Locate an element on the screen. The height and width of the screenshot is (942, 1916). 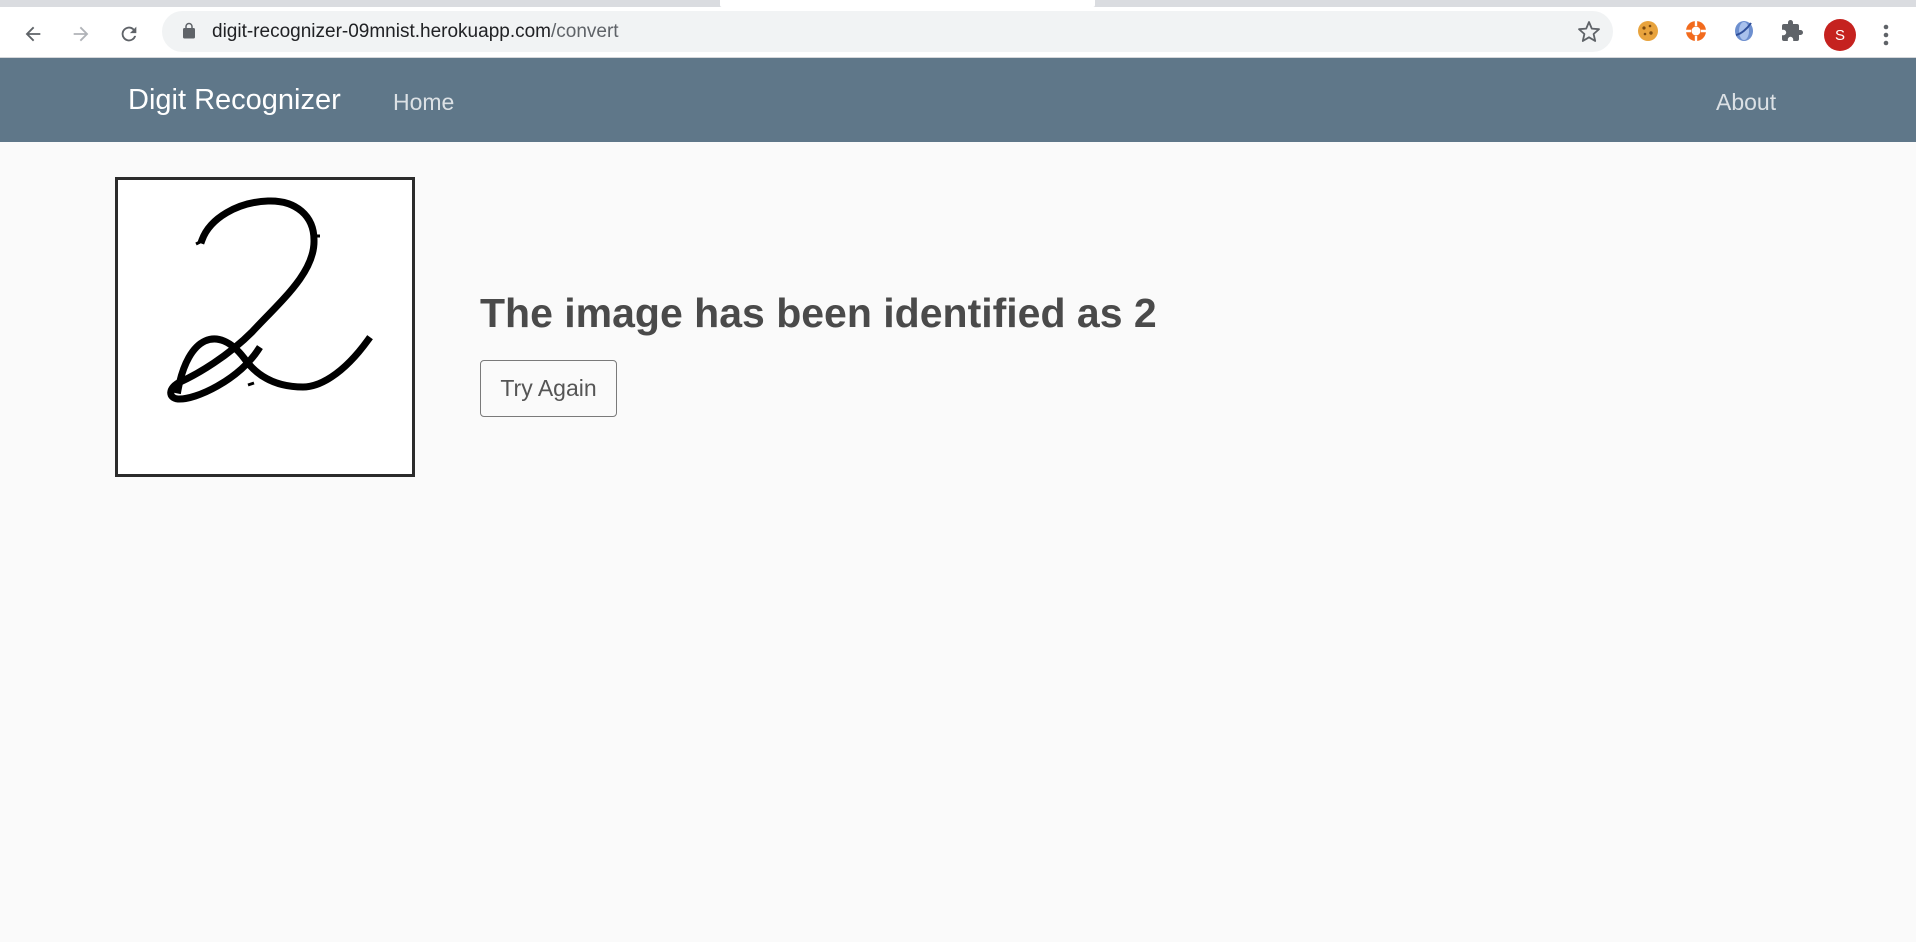
reload-icon is located at coordinates (129, 34).